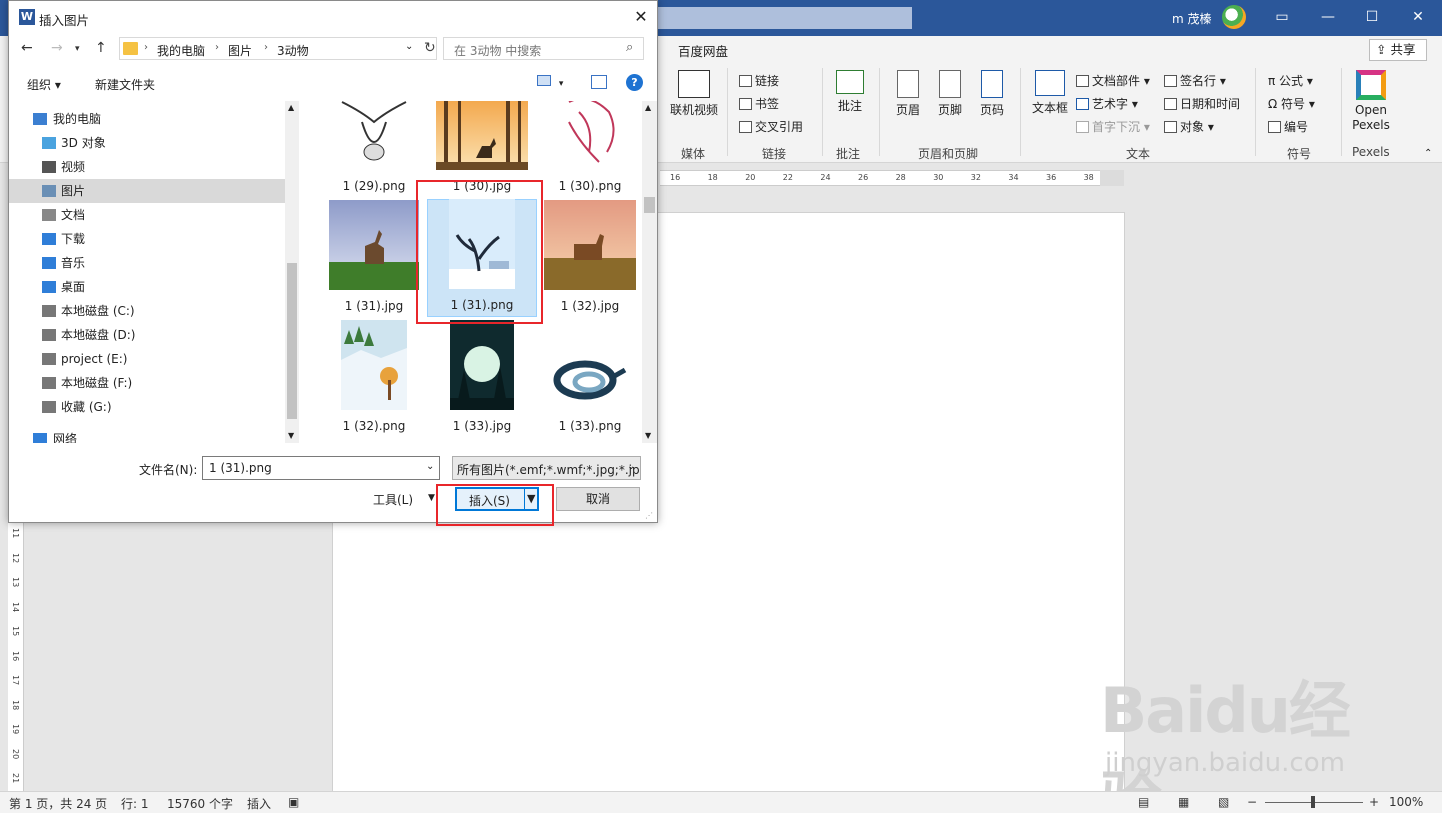 The height and width of the screenshot is (813, 1442). What do you see at coordinates (147, 335) in the screenshot?
I see `nav-item: 本地磁盘 (D:)` at bounding box center [147, 335].